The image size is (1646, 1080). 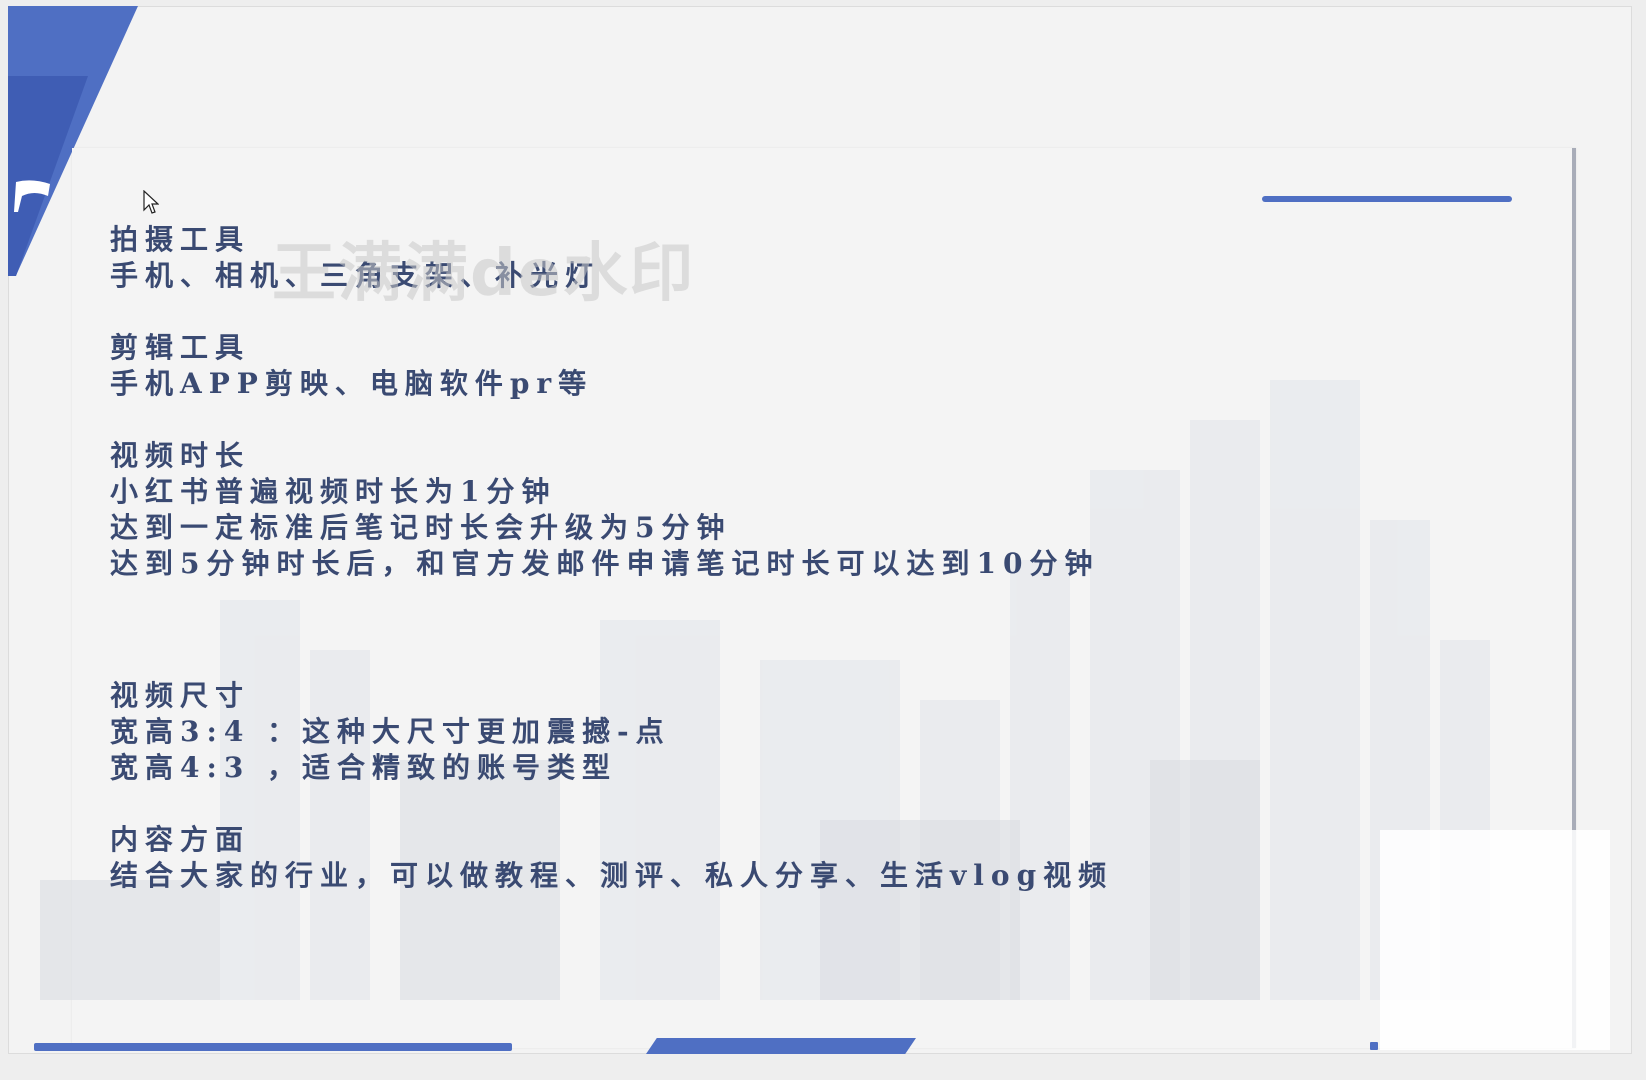 What do you see at coordinates (605, 563) in the screenshot?
I see `section-line: 达到5分钟时长后，和官方发邮件申请笔记时长可以达到10分钟` at bounding box center [605, 563].